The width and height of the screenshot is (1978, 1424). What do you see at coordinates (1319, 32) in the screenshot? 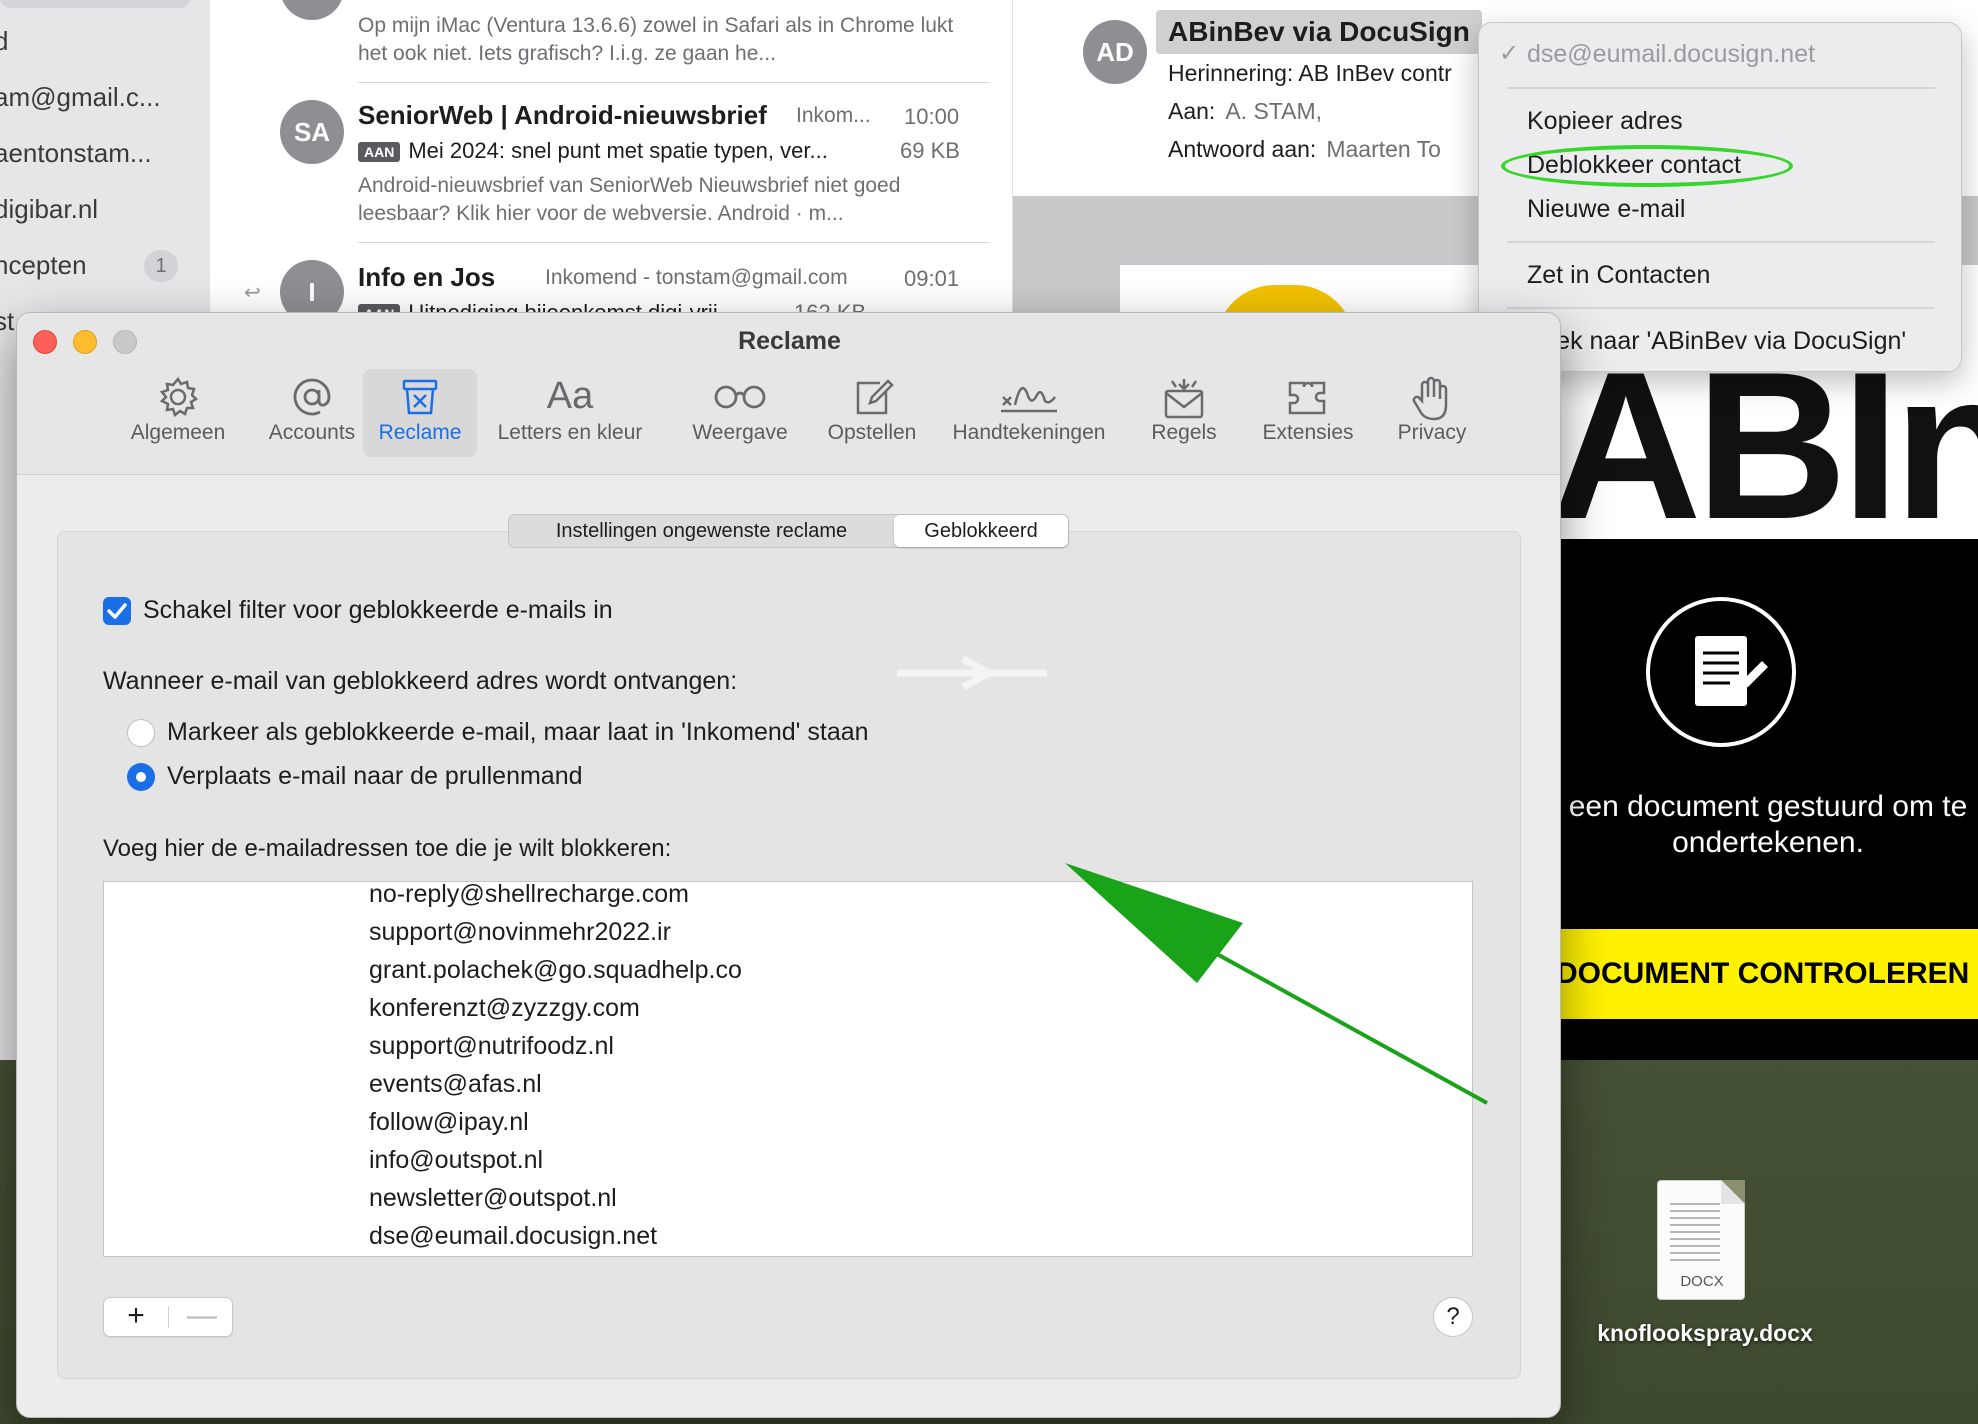
I see `sender-name: ABinBev via DocuSign` at bounding box center [1319, 32].